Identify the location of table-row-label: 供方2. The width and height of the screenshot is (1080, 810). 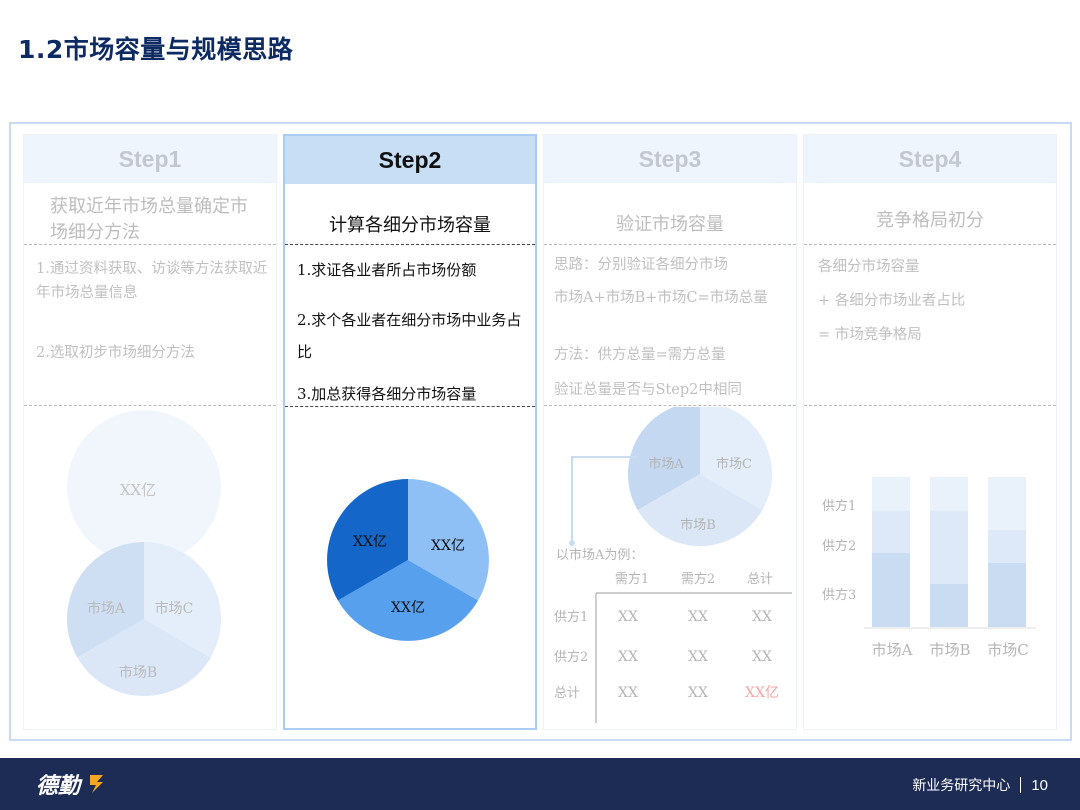
(571, 657).